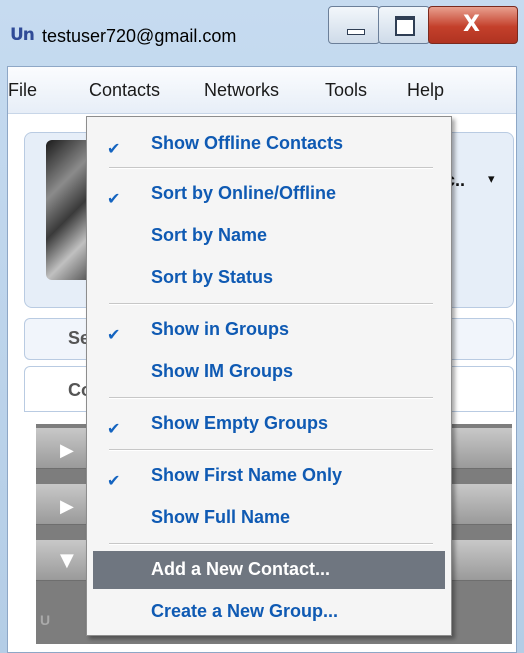 The height and width of the screenshot is (653, 524). What do you see at coordinates (139, 36) in the screenshot?
I see `window-title: testuser720@gmail.com` at bounding box center [139, 36].